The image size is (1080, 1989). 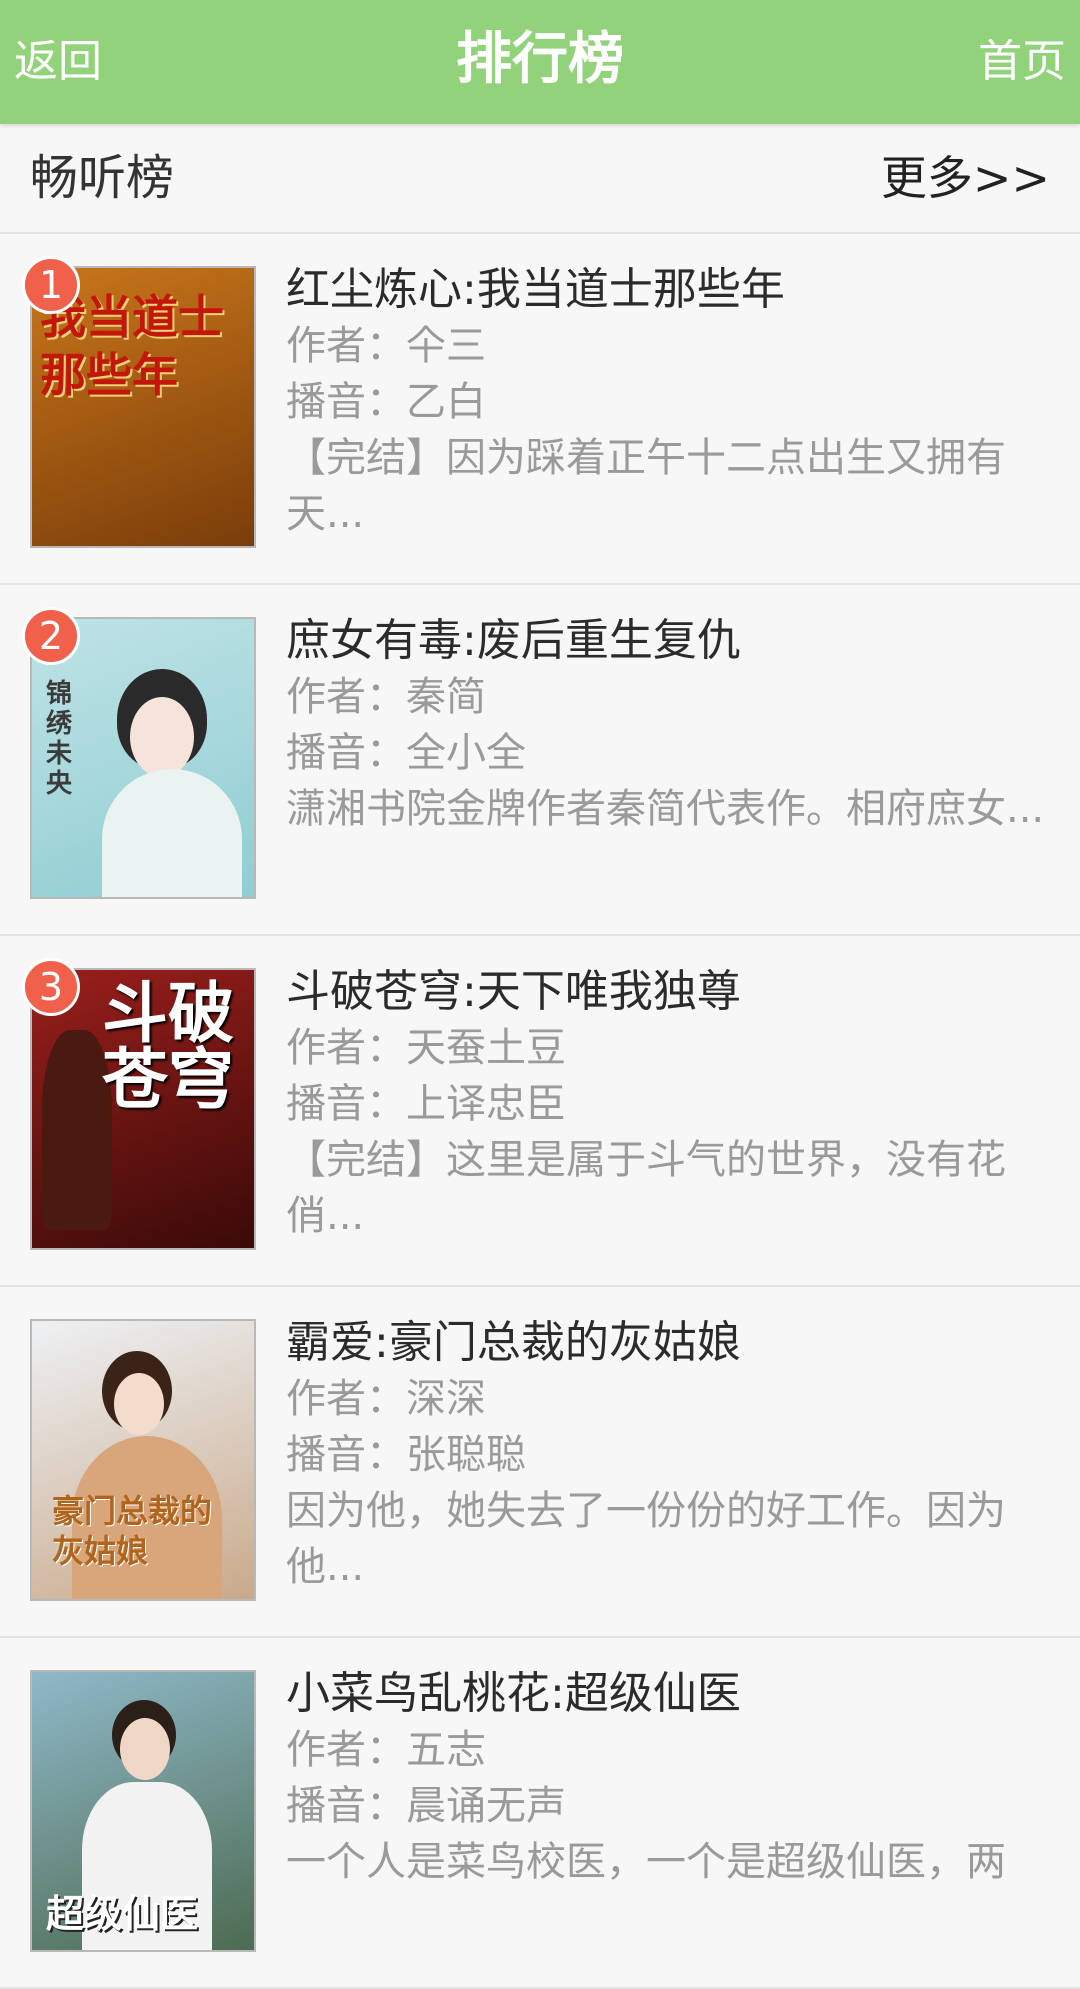 What do you see at coordinates (535, 289) in the screenshot?
I see `book-title: 红尘炼心:我当道士那些年` at bounding box center [535, 289].